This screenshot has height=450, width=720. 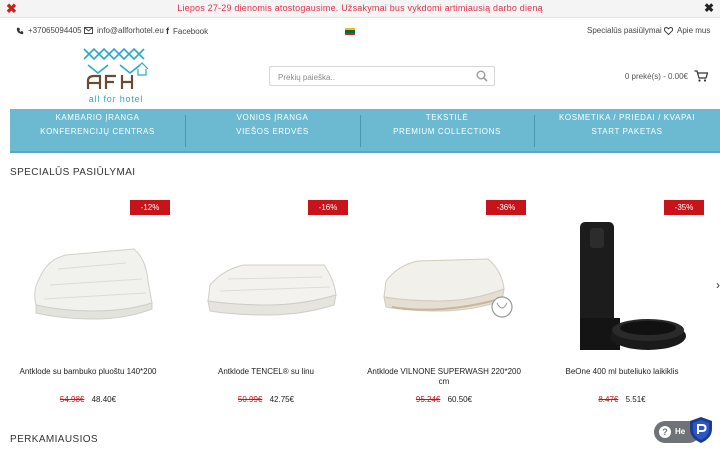 What do you see at coordinates (266, 372) in the screenshot?
I see `product-name: Antklode TENCEL® su linu` at bounding box center [266, 372].